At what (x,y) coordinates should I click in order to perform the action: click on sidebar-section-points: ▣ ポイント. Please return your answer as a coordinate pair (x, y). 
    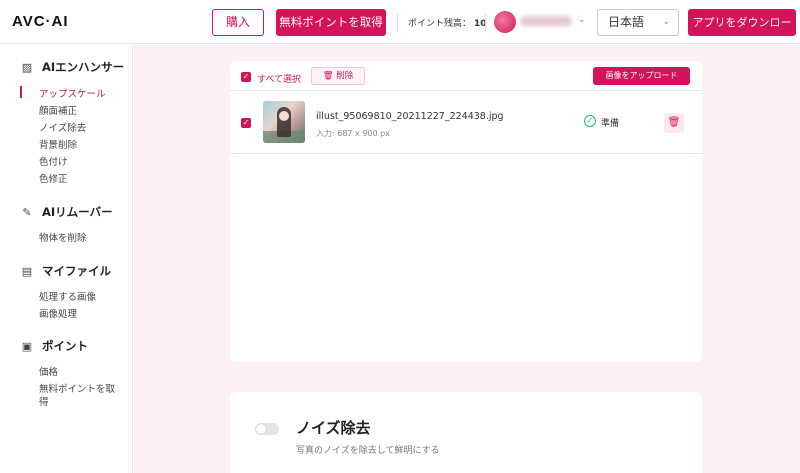
    Looking at the image, I should click on (54, 346).